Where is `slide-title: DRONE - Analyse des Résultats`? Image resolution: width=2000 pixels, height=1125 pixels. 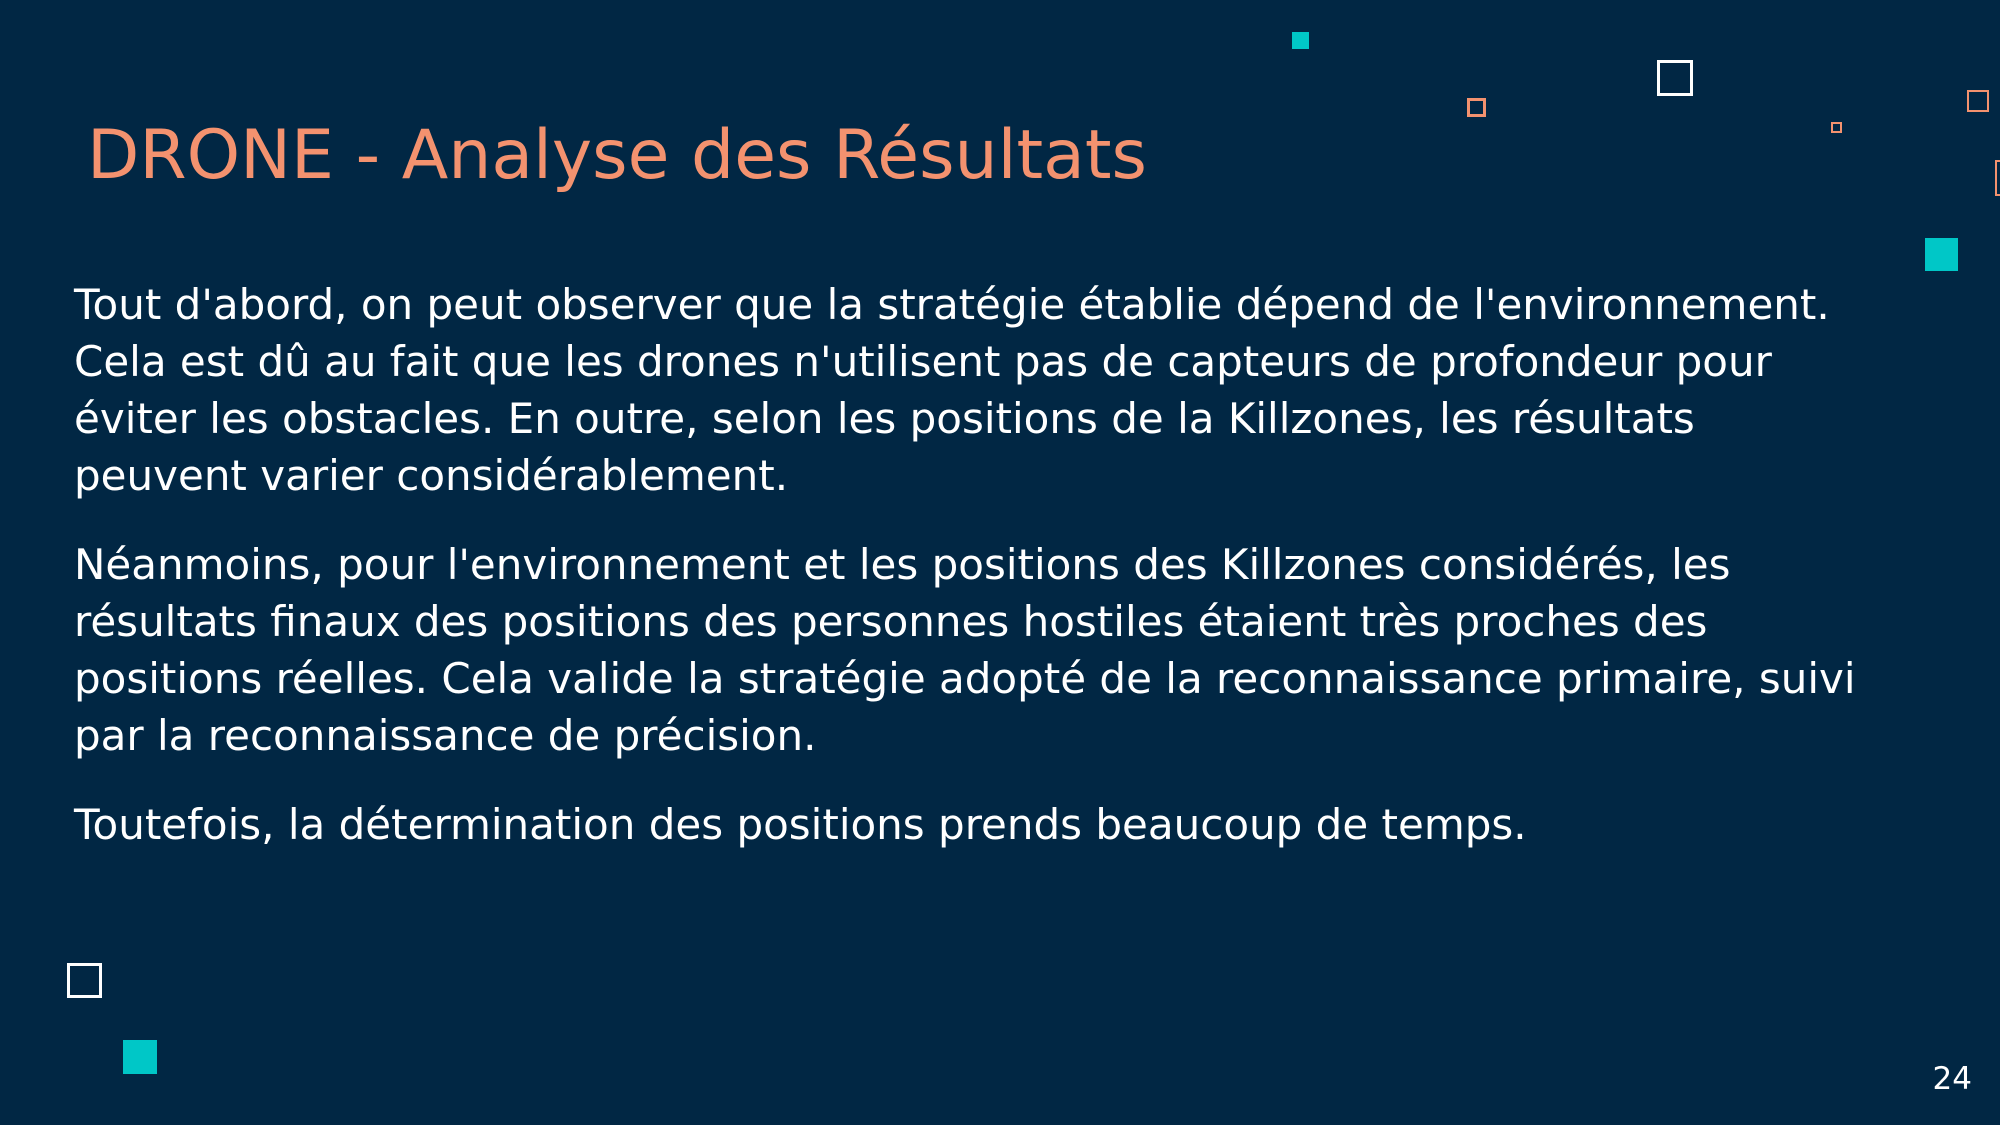
slide-title: DRONE - Analyse des Résultats is located at coordinates (617, 155).